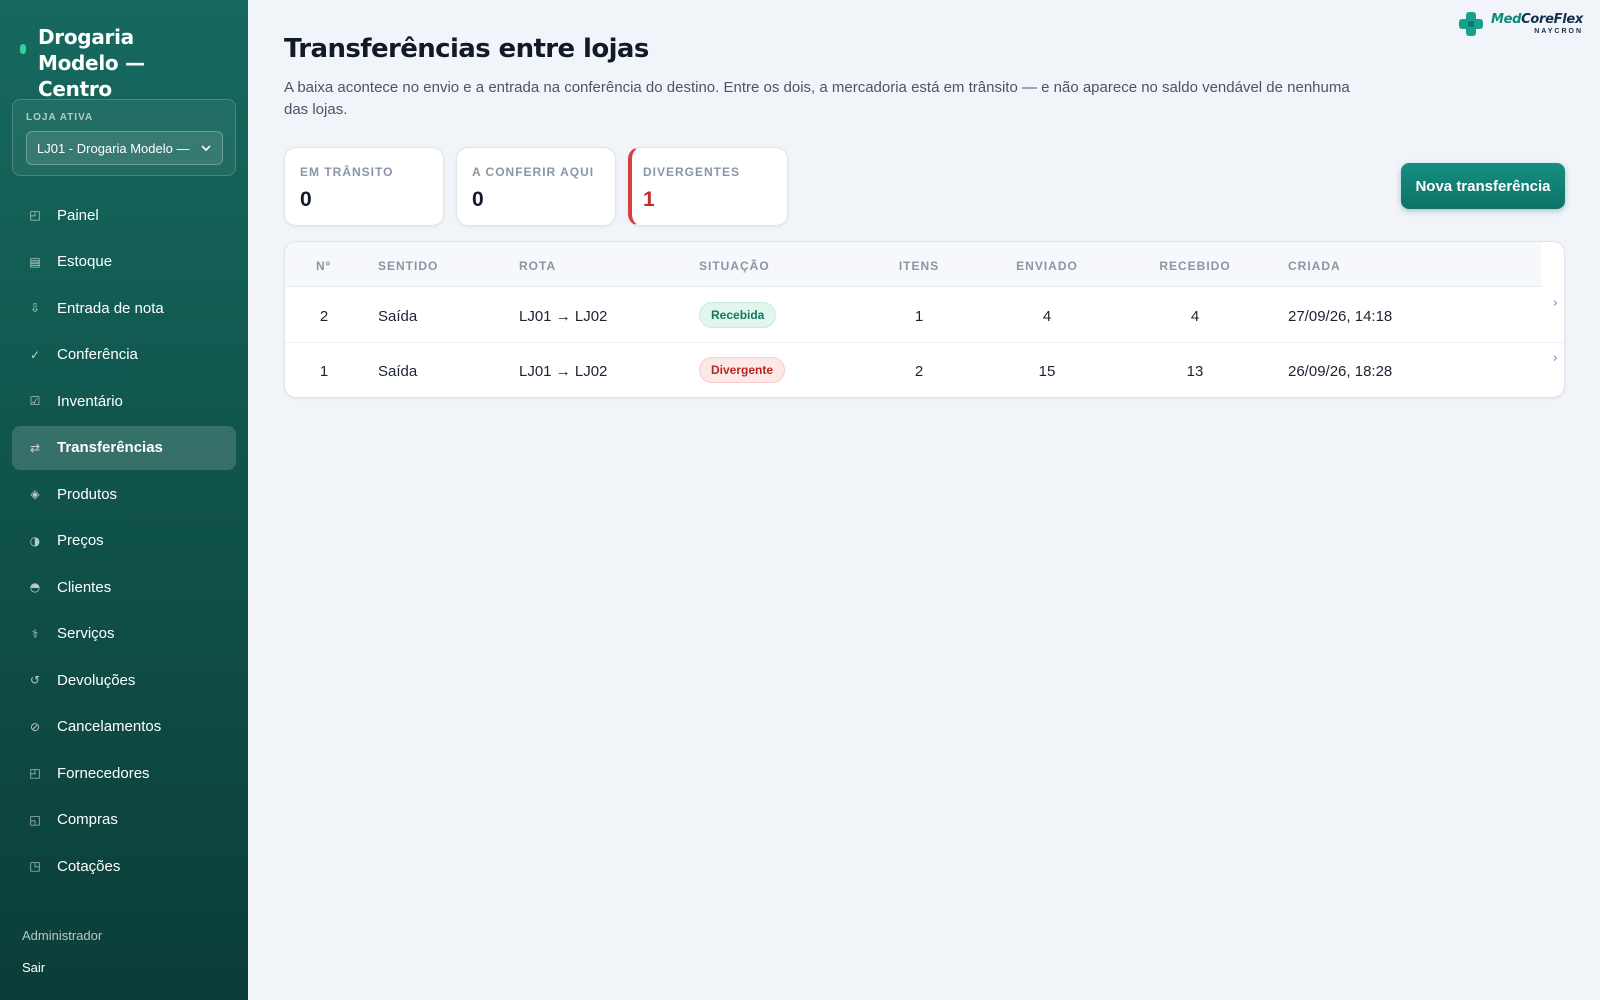  Describe the element at coordinates (124, 820) in the screenshot. I see `sidebar-item-compras: ◱ Compras` at that location.